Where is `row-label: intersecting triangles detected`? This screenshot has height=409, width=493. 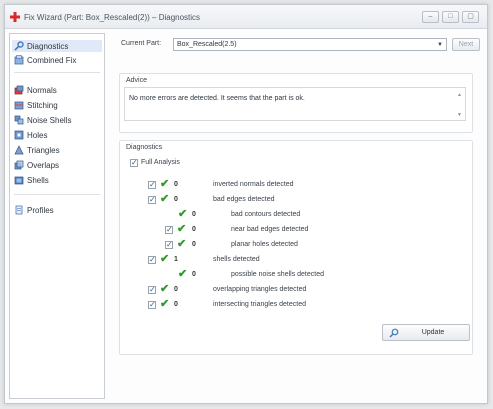
row-label: intersecting triangles detected is located at coordinates (259, 304).